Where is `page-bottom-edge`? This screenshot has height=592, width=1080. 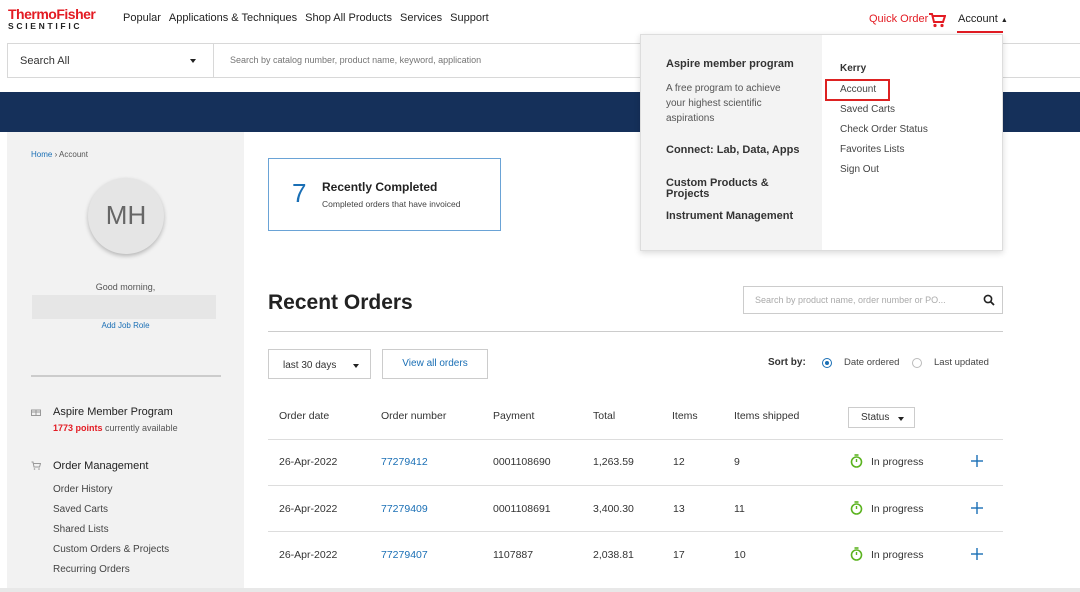 page-bottom-edge is located at coordinates (540, 590).